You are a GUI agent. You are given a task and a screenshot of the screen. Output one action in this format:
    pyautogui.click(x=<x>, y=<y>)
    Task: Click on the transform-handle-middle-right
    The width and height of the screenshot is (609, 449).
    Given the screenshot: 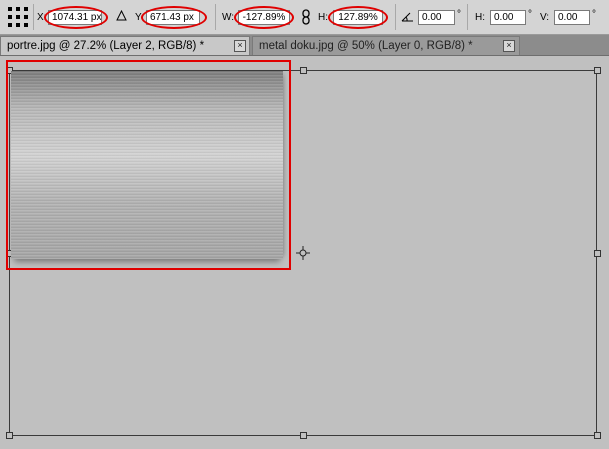 What is the action you would take?
    pyautogui.click(x=597, y=253)
    